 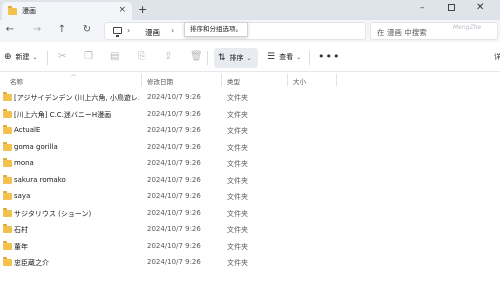 What do you see at coordinates (222, 58) in the screenshot?
I see `sort-icon: ⇅` at bounding box center [222, 58].